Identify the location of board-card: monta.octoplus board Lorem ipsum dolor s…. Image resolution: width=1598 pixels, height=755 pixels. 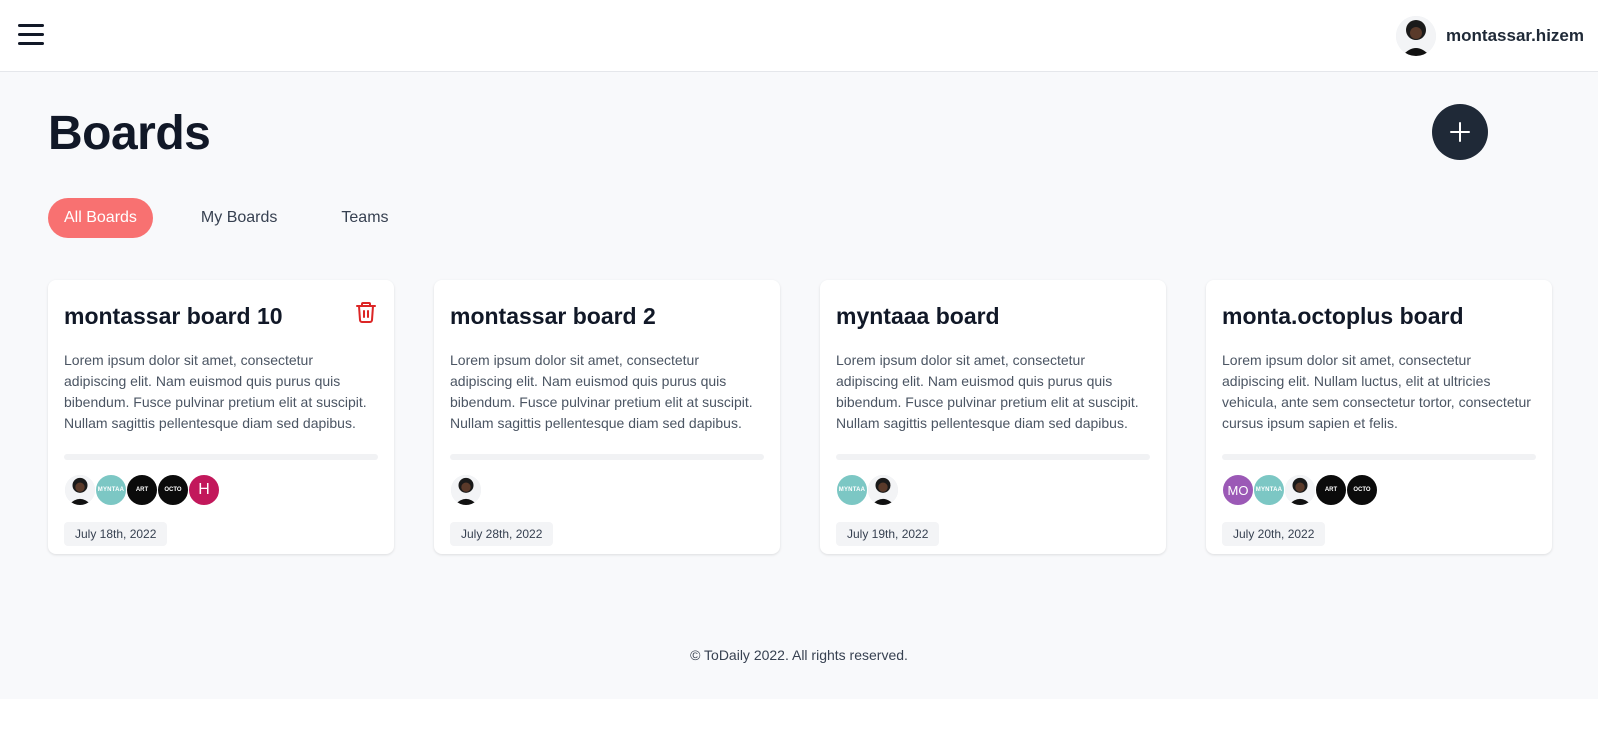
(1379, 417).